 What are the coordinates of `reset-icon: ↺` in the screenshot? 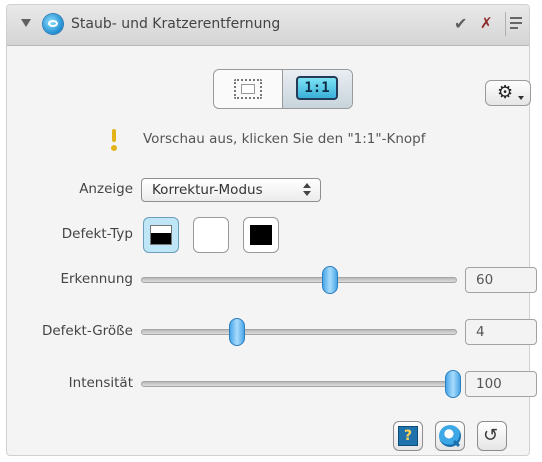 It's located at (491, 435).